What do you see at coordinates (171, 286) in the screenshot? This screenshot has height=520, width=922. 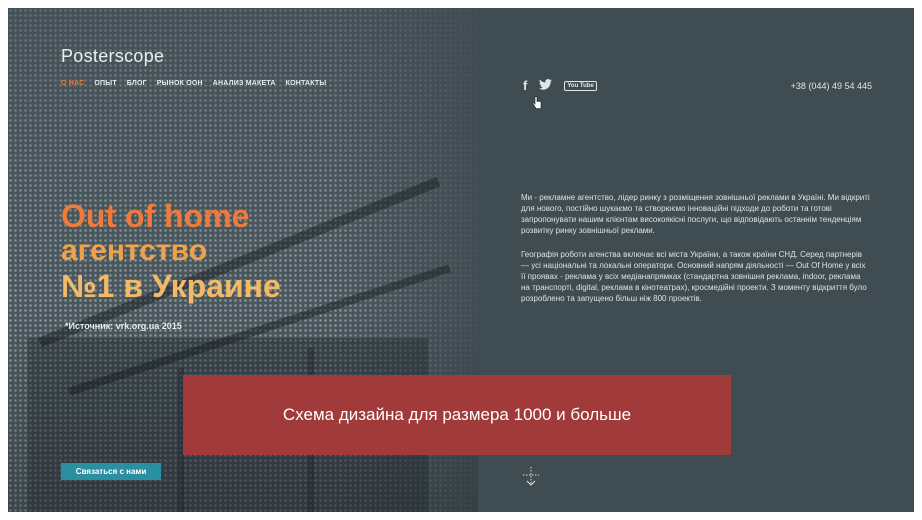 I see `hero-line-3: №1 в Украине` at bounding box center [171, 286].